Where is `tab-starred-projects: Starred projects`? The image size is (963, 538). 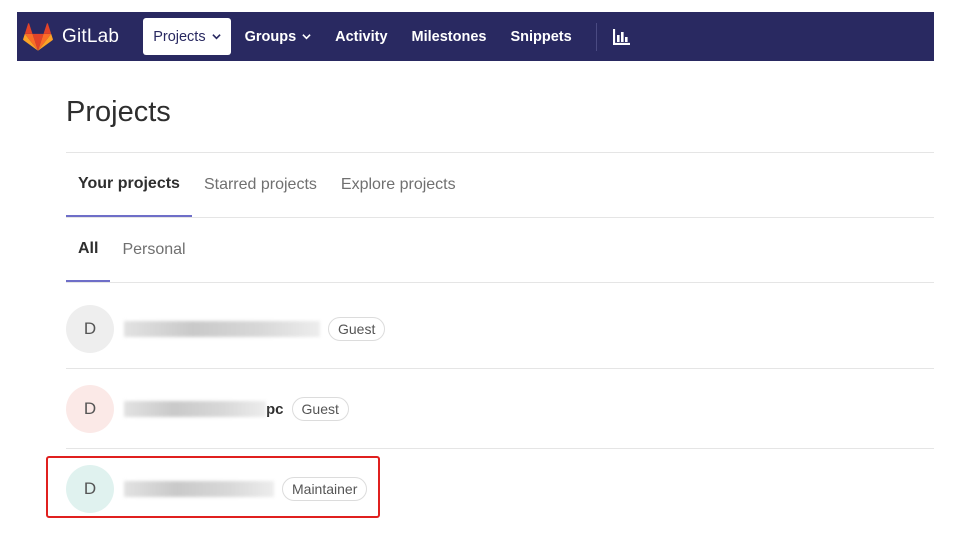
tab-starred-projects: Starred projects is located at coordinates (260, 184).